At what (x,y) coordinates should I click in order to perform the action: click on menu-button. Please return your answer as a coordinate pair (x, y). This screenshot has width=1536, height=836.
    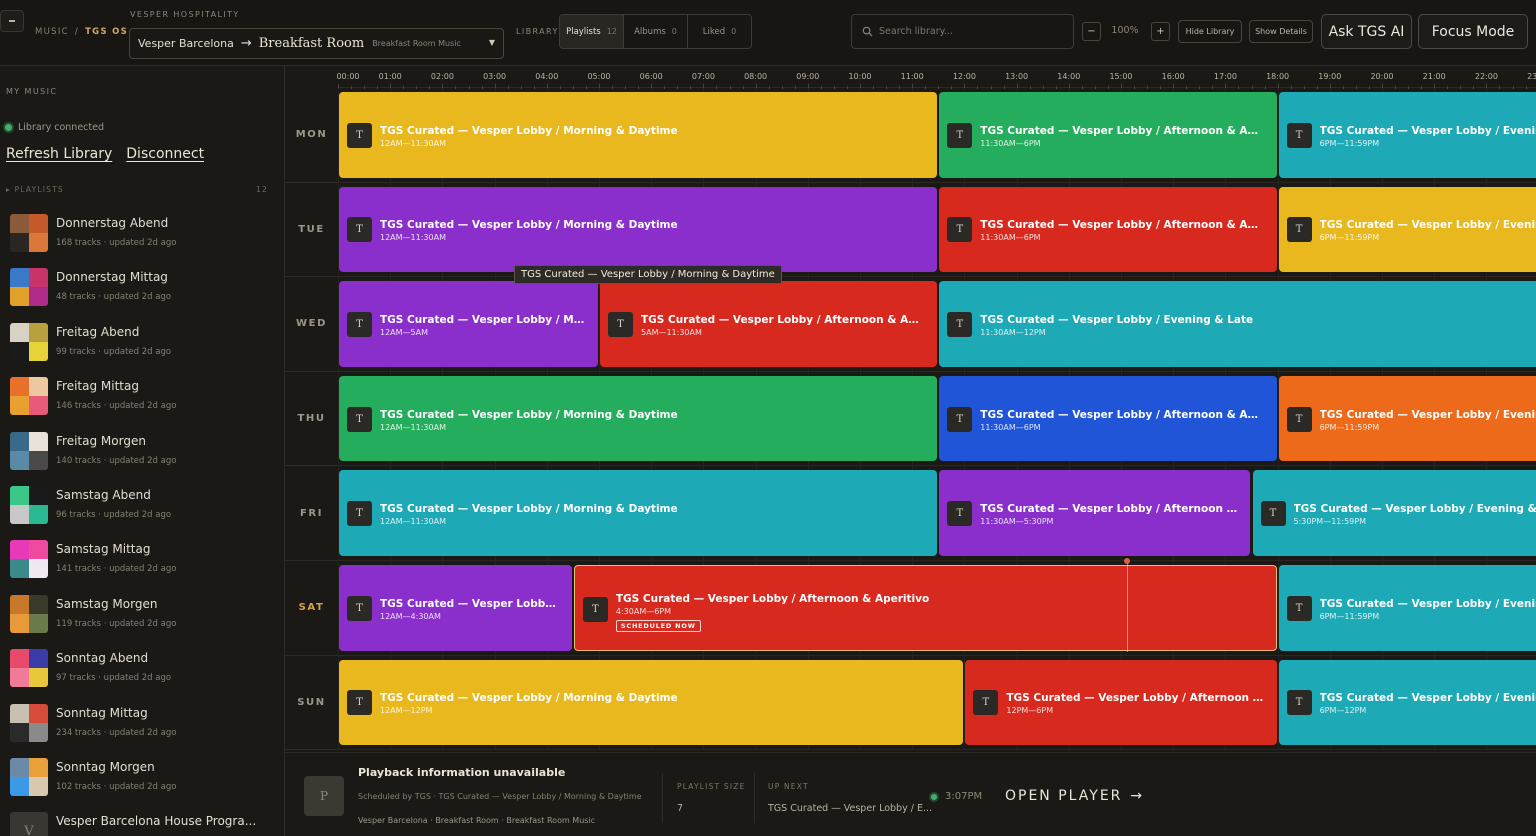
    Looking at the image, I should click on (12, 21).